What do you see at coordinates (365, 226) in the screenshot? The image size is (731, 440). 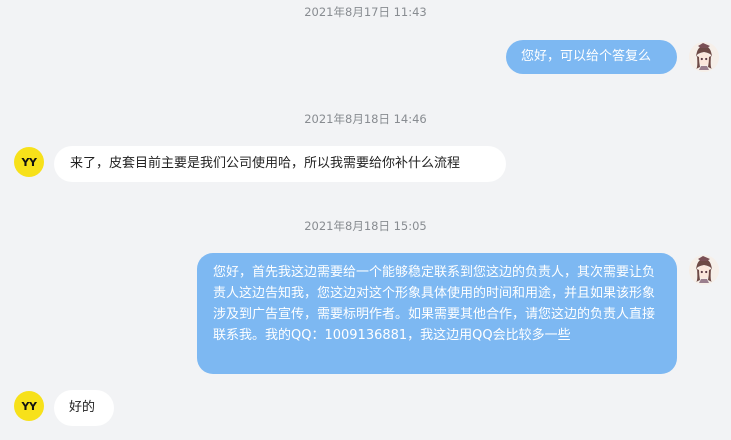 I see `timestamp: 2021年8月18日 15:05` at bounding box center [365, 226].